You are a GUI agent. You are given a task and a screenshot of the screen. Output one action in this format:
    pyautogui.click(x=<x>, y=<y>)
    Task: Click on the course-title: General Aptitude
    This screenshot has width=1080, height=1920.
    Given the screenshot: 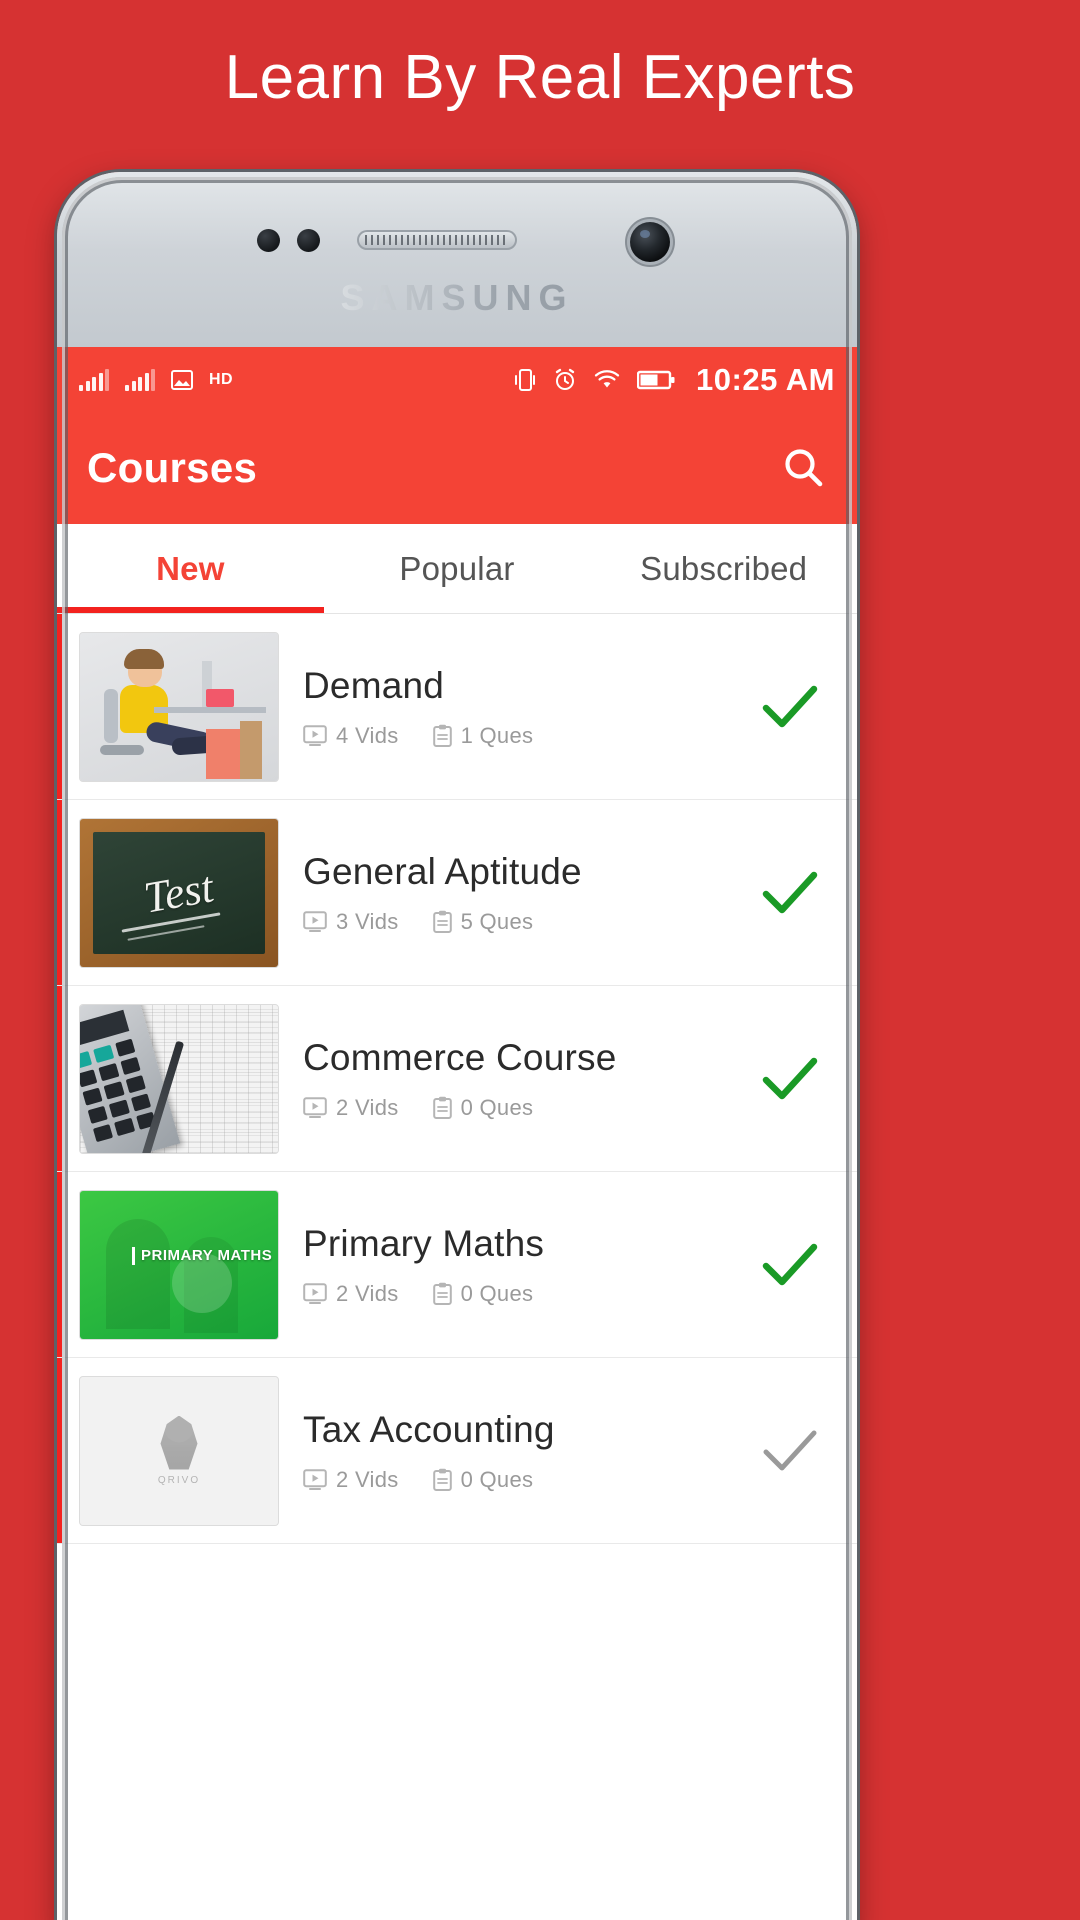 What is the action you would take?
    pyautogui.click(x=442, y=871)
    